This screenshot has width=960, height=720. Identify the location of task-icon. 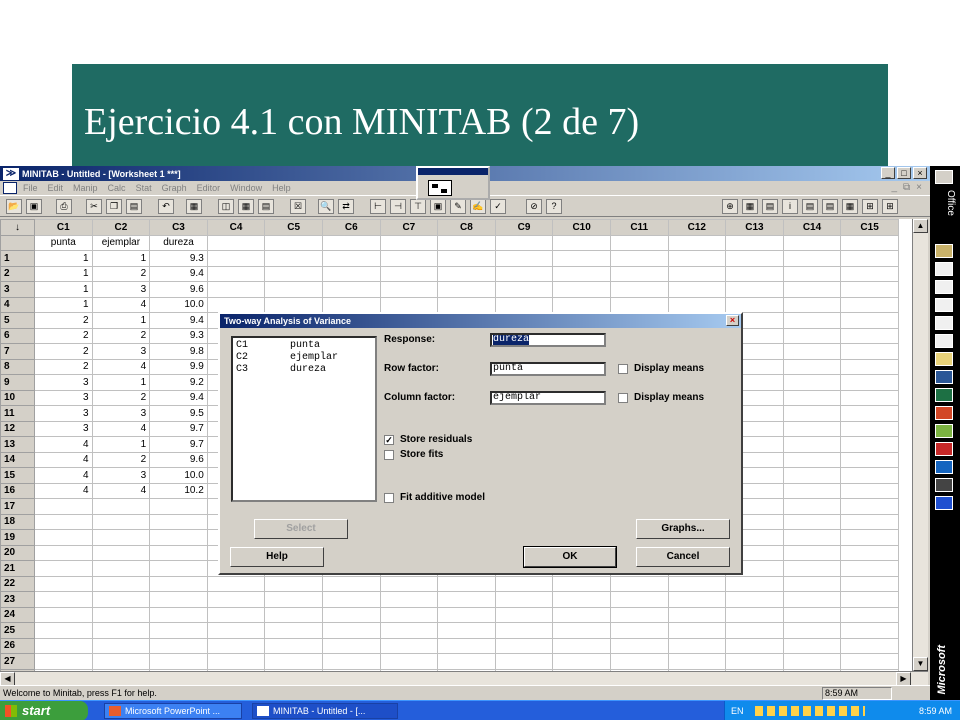
(944, 305).